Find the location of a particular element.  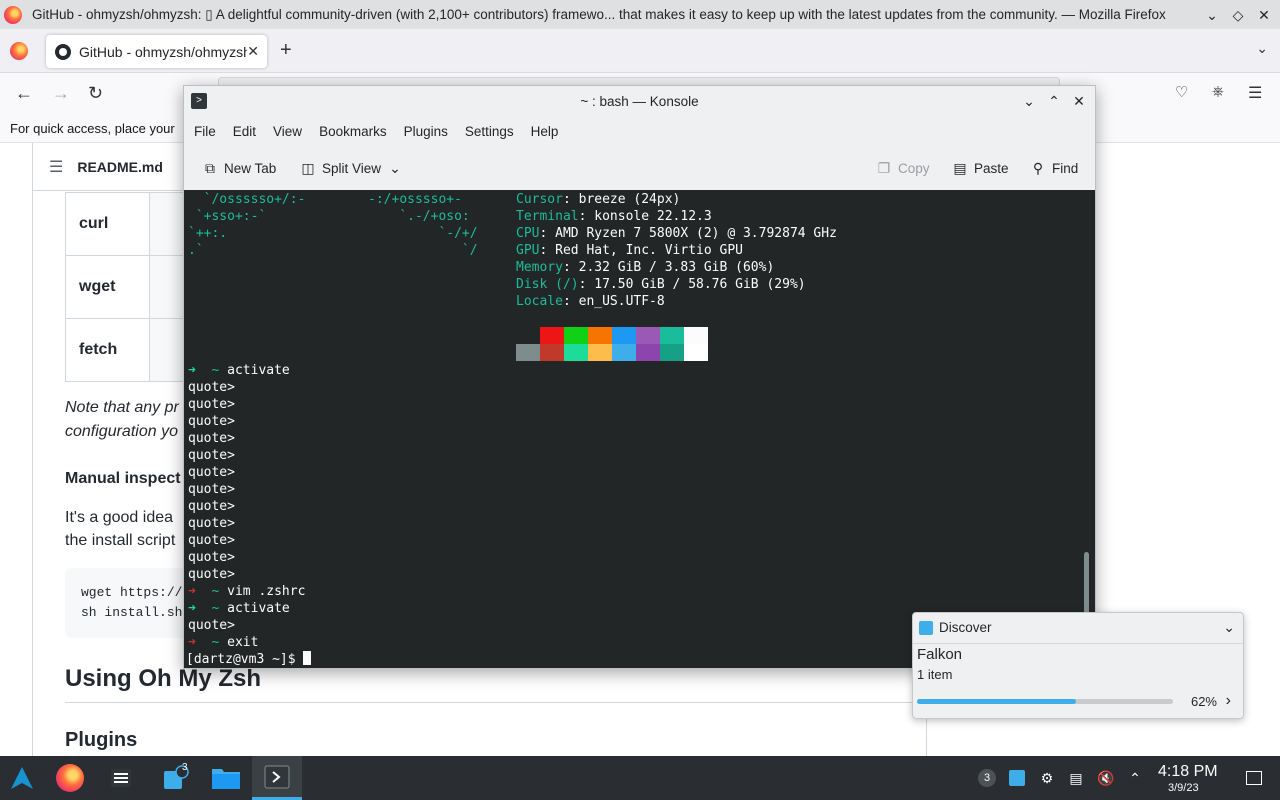

discover-notification: Discover ⌄ Falkon 1 item 62% › is located at coordinates (1078, 665).